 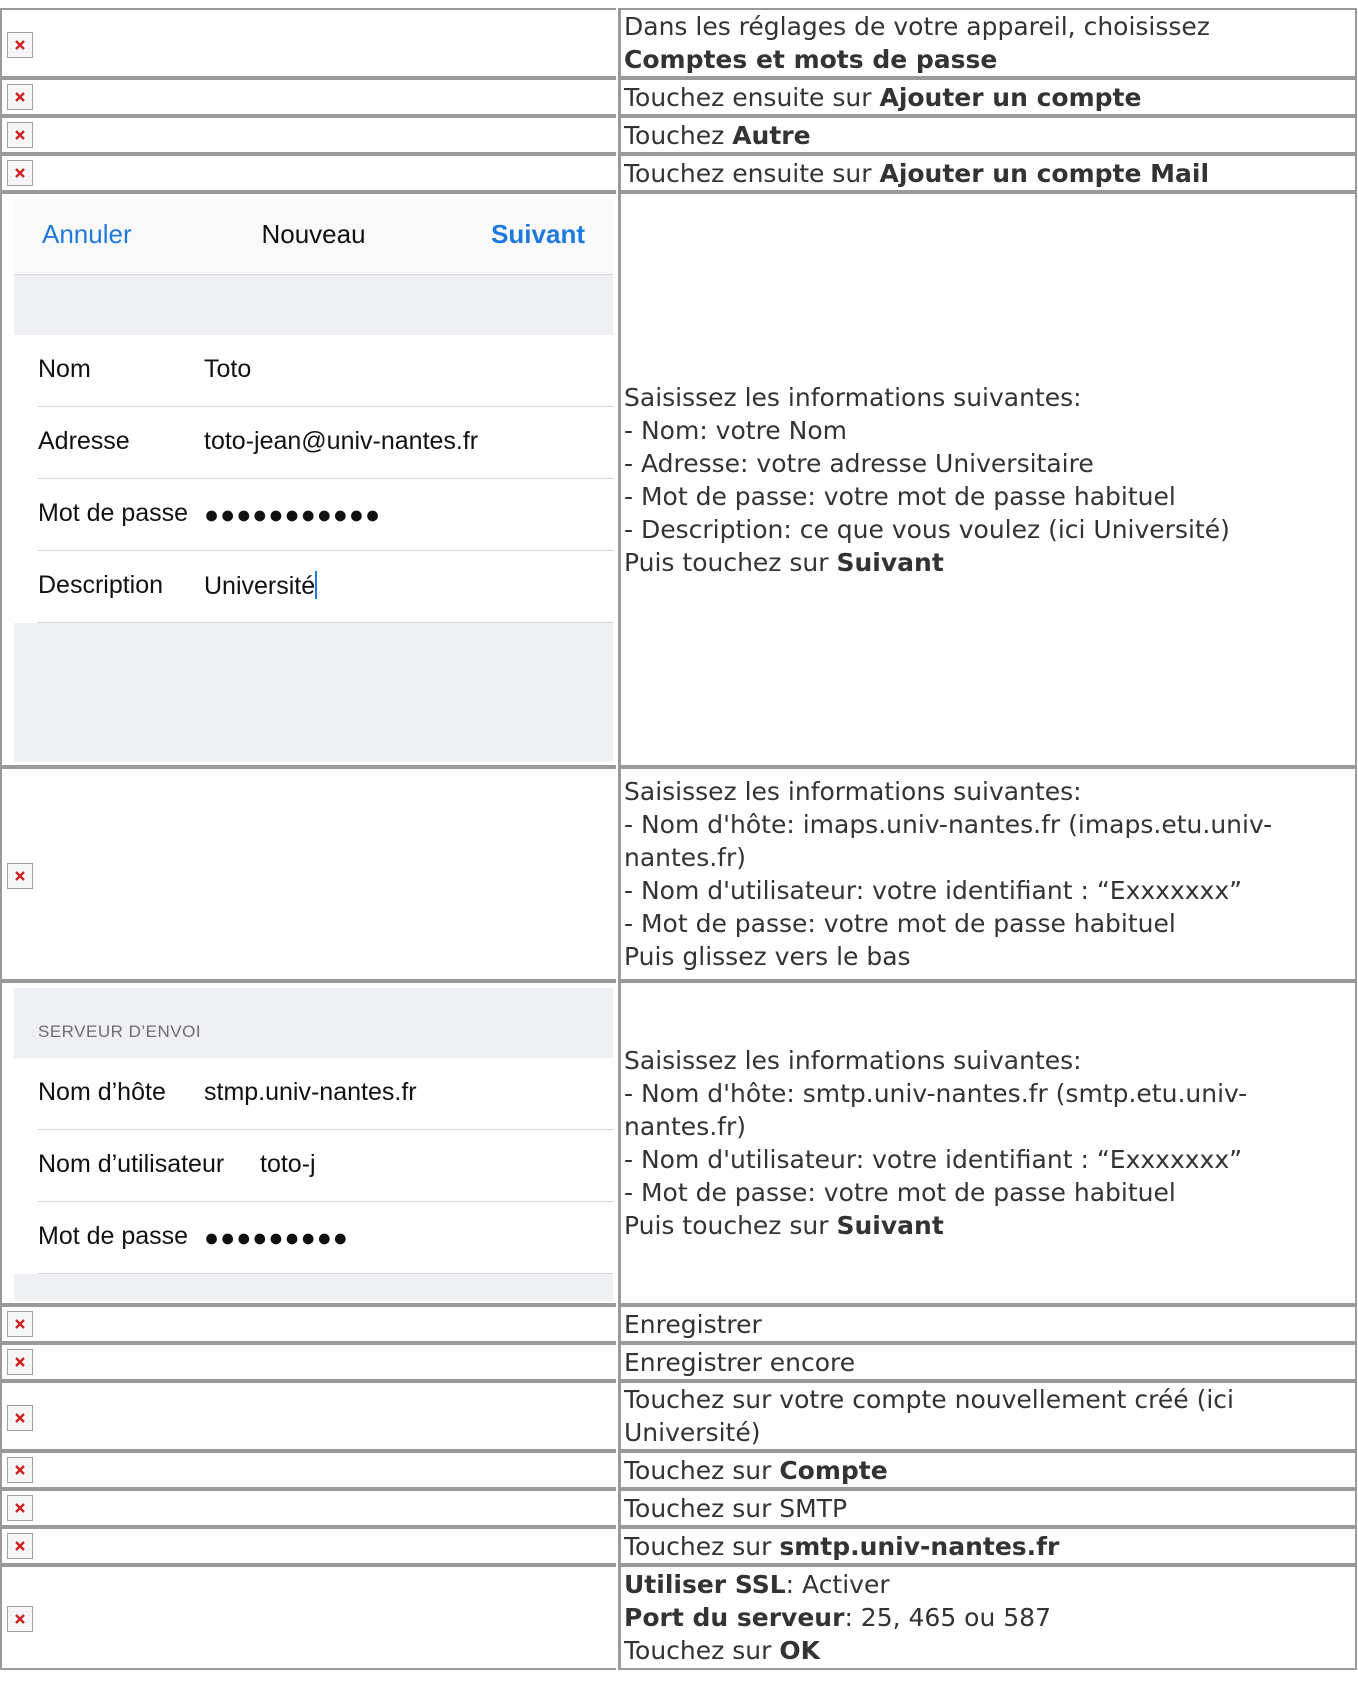 I want to click on table-row: Enregistrer encore, so click(x=679, y=1362).